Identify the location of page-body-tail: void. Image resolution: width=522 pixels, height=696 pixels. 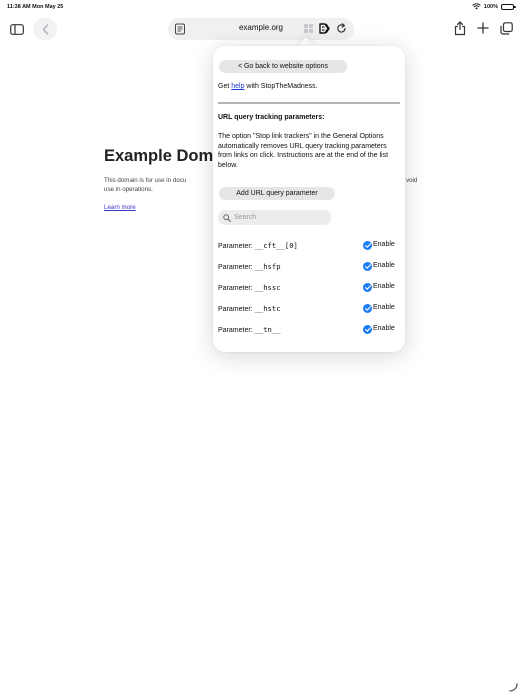
(412, 180).